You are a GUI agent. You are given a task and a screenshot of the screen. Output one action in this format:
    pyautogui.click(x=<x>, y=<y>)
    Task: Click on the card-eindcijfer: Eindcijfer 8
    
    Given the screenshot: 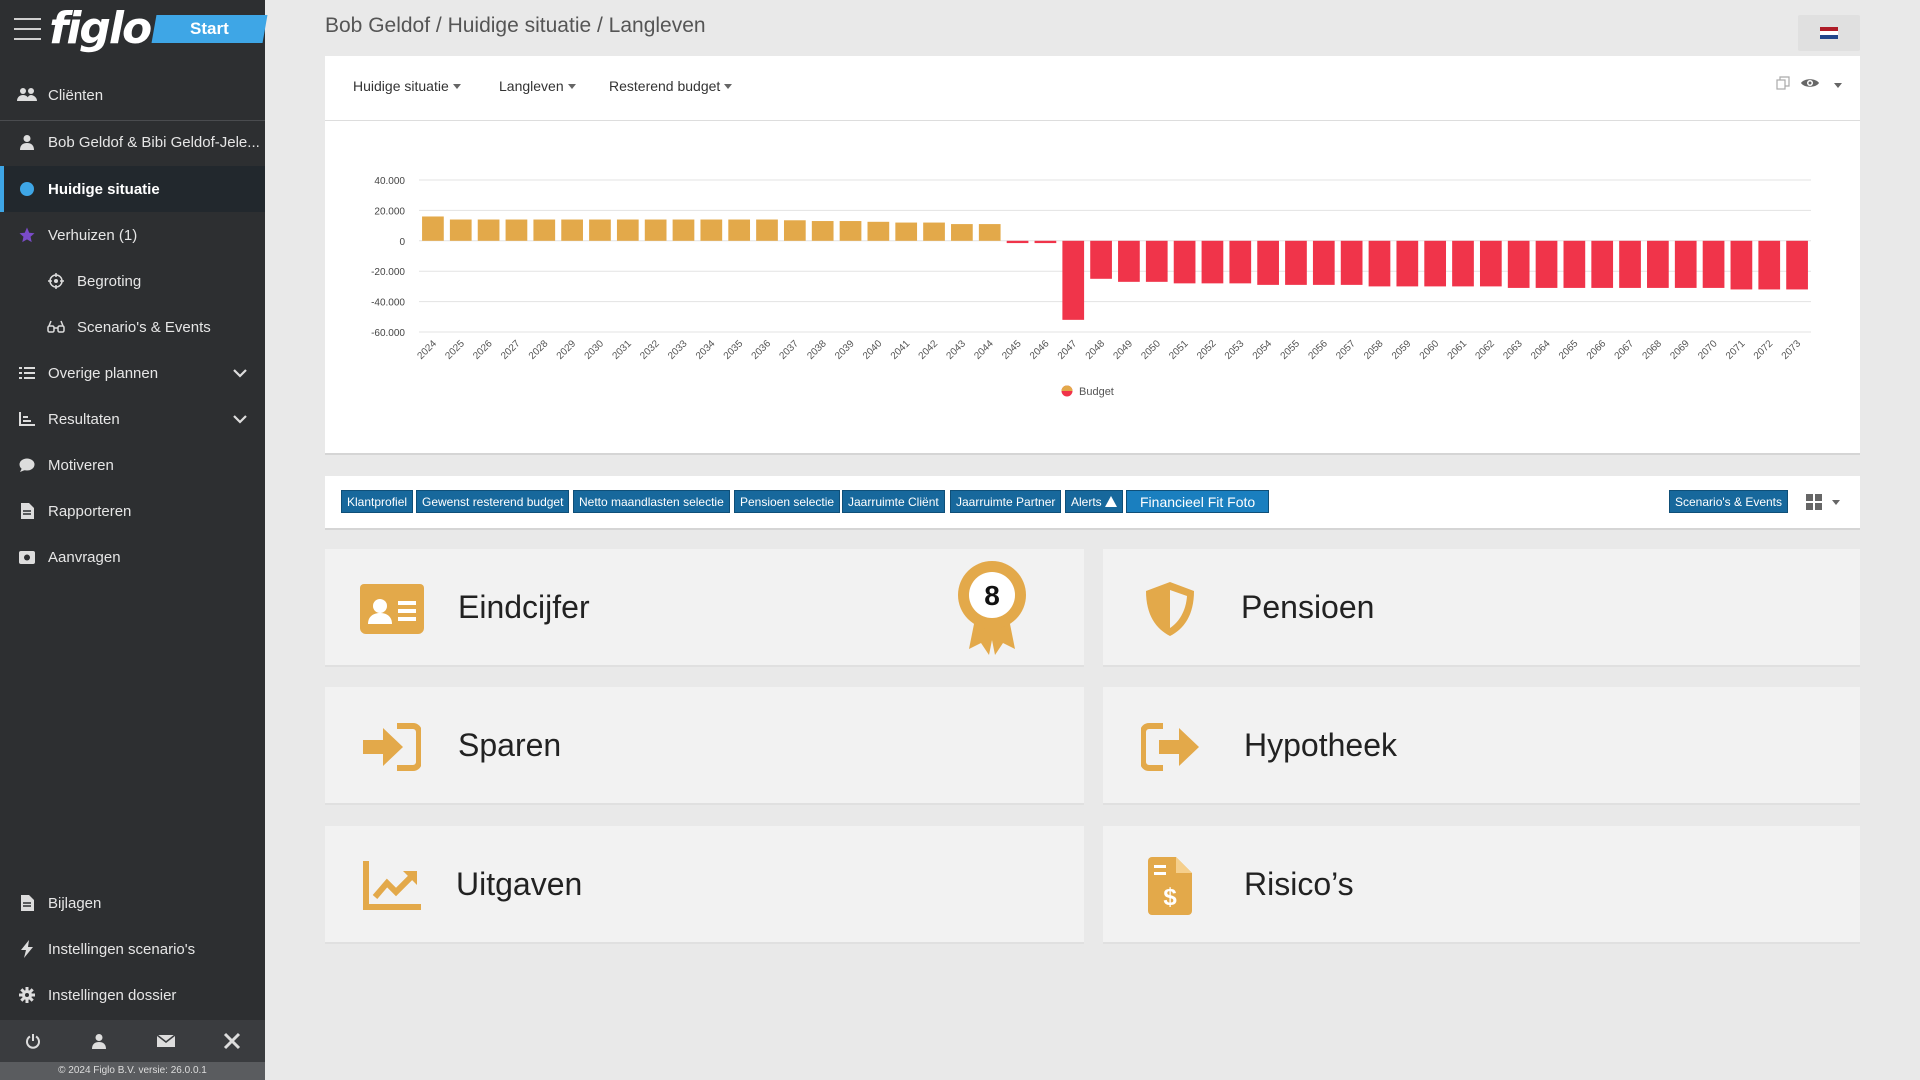 What is the action you would take?
    pyautogui.click(x=704, y=608)
    